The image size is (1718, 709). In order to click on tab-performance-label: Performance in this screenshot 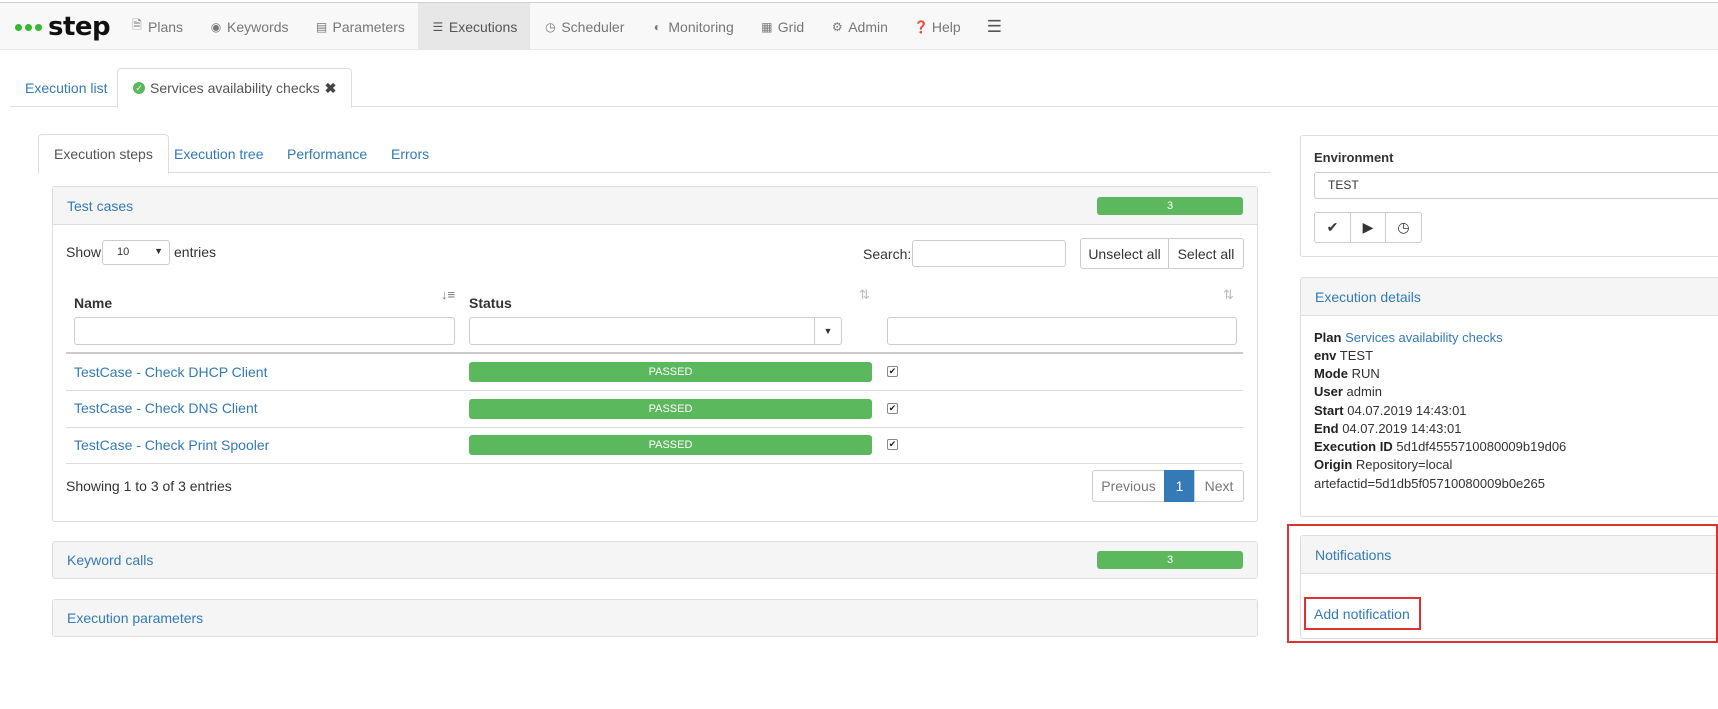, I will do `click(327, 153)`.